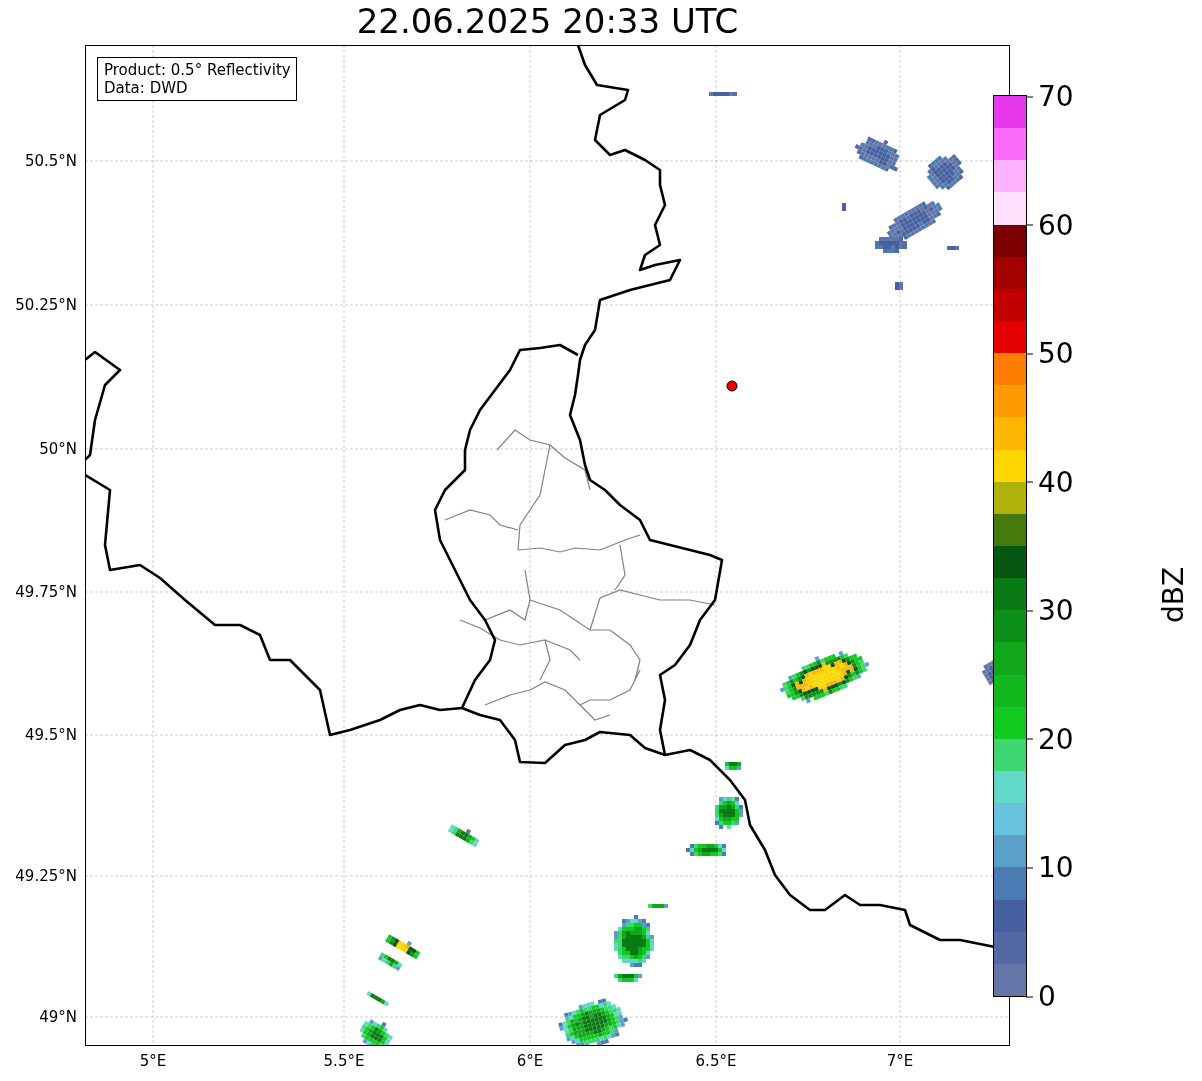 This screenshot has width=1202, height=1081. I want to click on colorbar-label: dBZ, so click(1173, 594).